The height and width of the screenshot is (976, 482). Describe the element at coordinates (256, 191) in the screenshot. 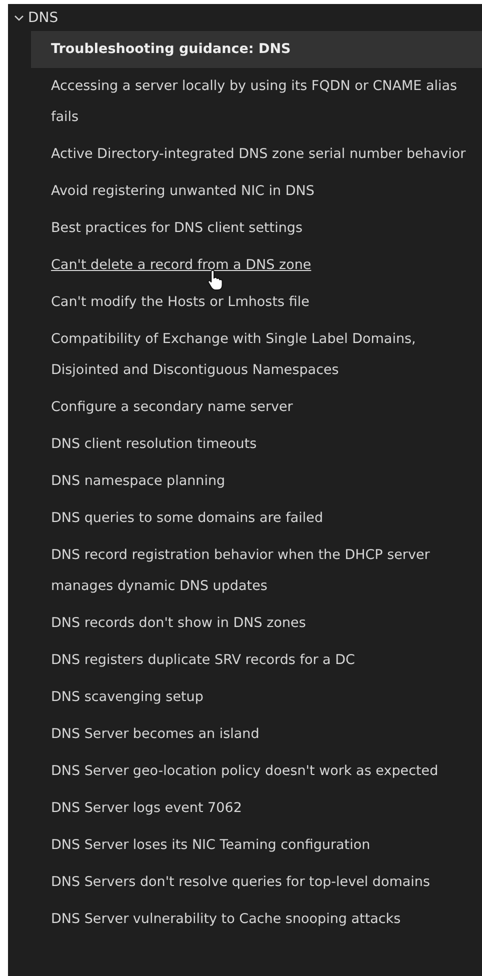

I see `nav-item: Avoid registering unwanted NIC in DNS` at that location.